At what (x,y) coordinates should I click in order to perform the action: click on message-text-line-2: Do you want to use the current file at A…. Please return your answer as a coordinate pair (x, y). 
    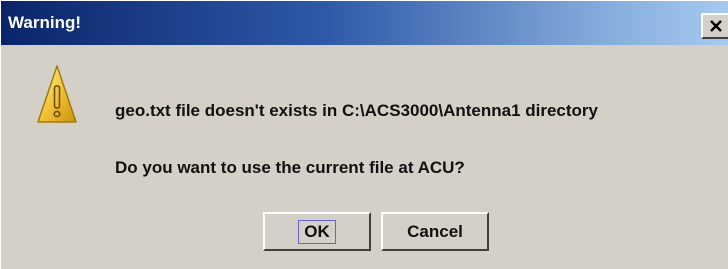
    Looking at the image, I should click on (290, 167).